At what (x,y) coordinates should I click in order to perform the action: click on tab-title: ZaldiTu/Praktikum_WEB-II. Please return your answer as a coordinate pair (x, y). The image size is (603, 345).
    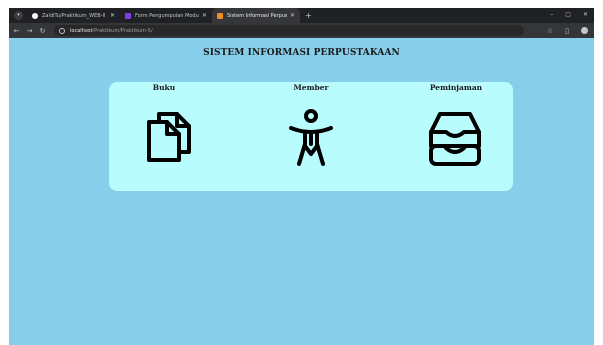
    Looking at the image, I should click on (74, 15).